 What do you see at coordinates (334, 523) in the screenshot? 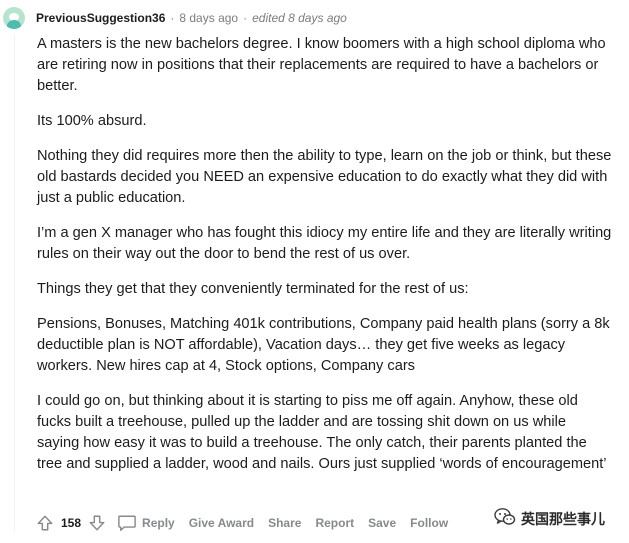
I see `report-button: Report` at bounding box center [334, 523].